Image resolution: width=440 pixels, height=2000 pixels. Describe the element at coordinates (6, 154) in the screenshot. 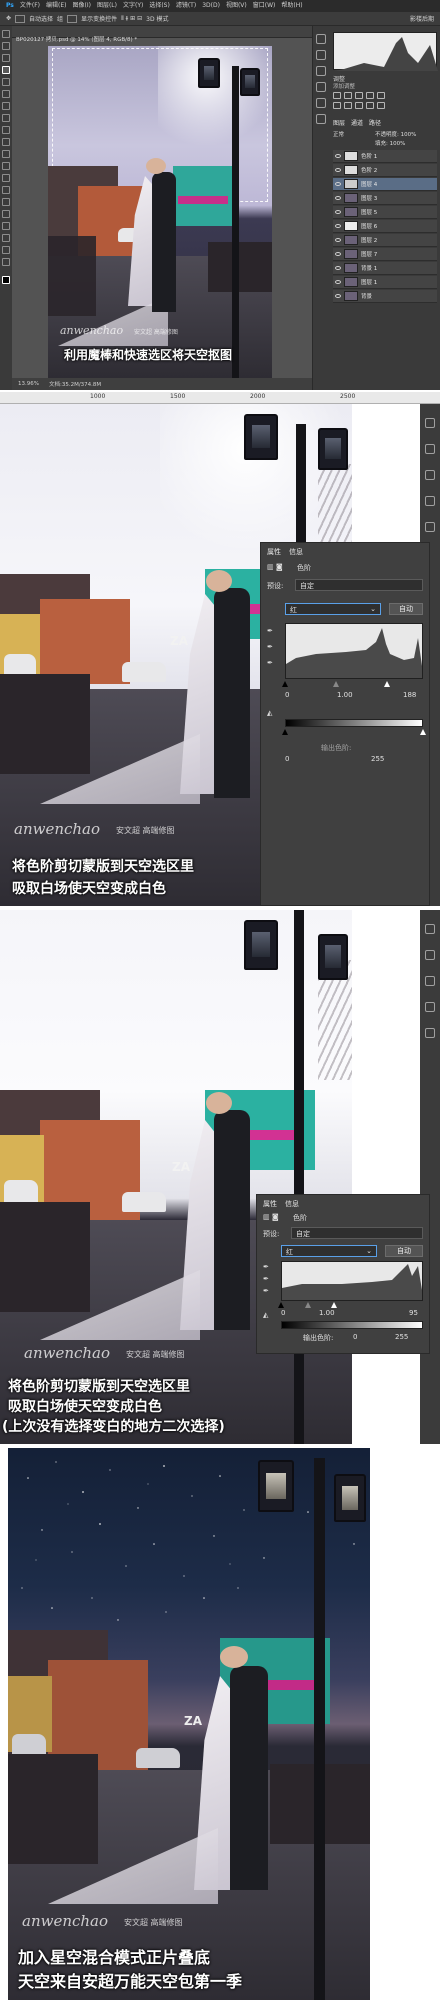

I see `eraser-icon` at that location.